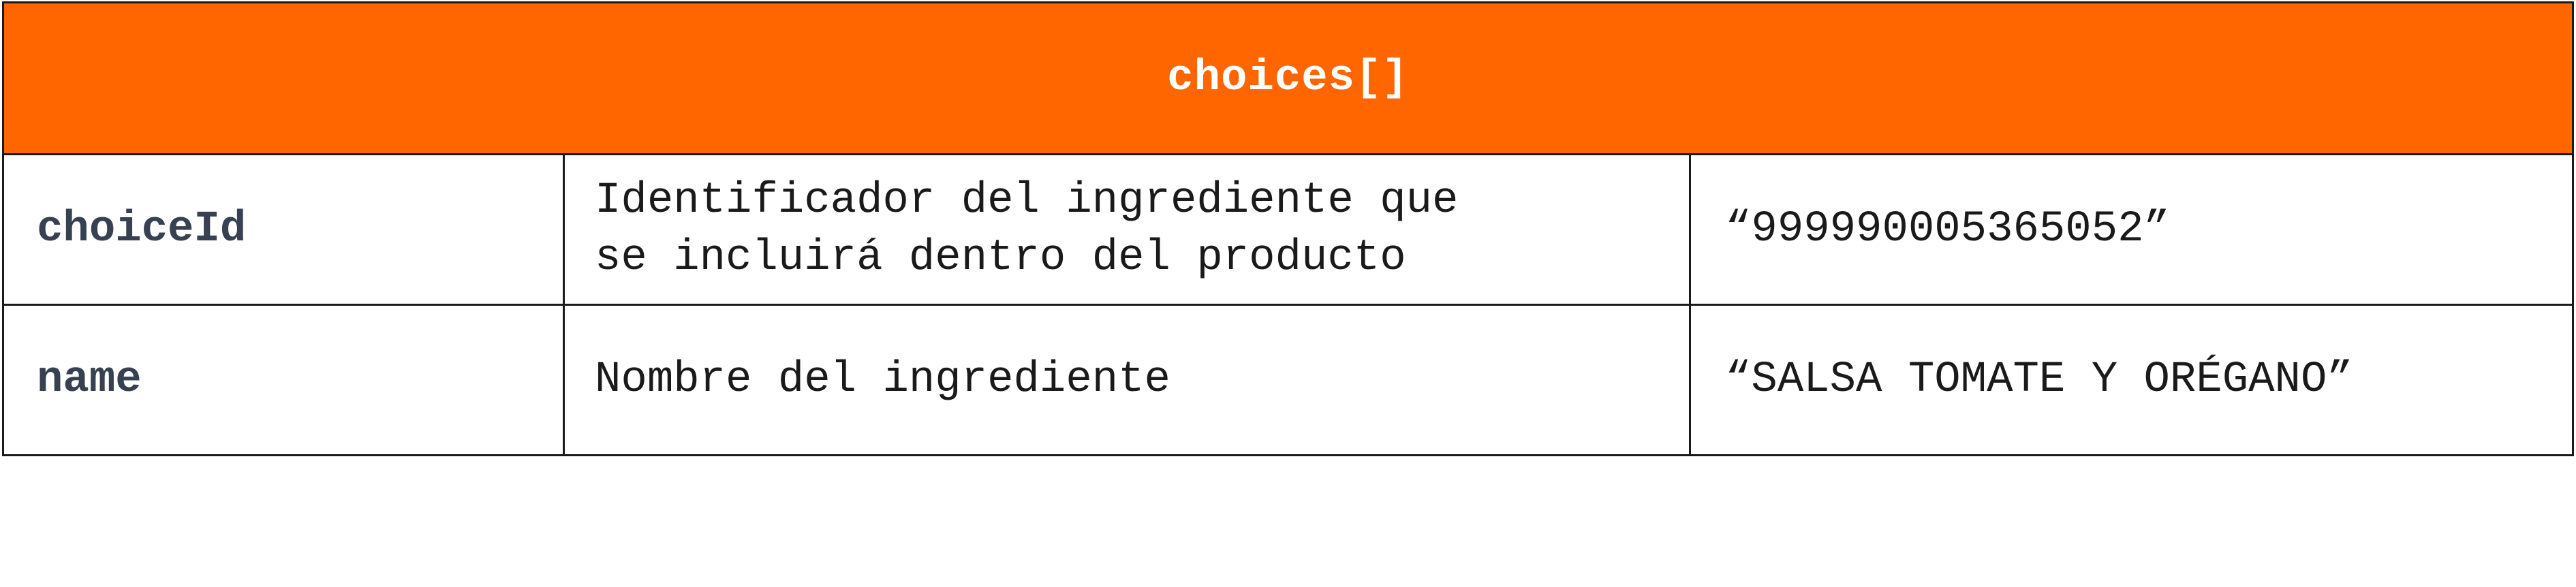  What do you see at coordinates (882, 379) in the screenshot?
I see `description-line: Nombre del ingrediente` at bounding box center [882, 379].